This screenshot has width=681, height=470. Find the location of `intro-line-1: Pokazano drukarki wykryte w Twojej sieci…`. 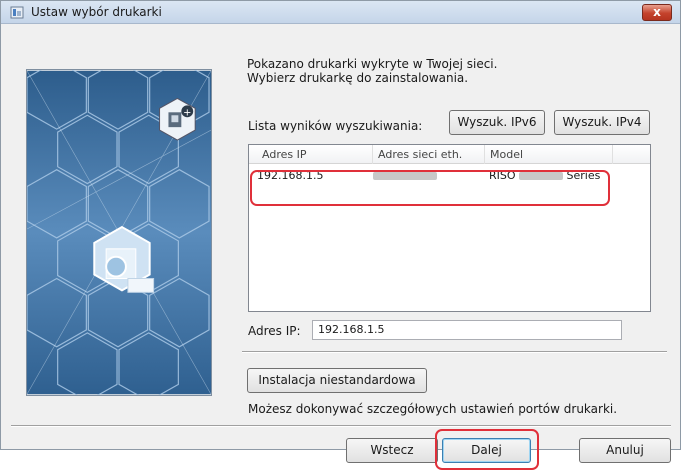

intro-line-1: Pokazano drukarki wykryte w Twojej sieci… is located at coordinates (372, 64).